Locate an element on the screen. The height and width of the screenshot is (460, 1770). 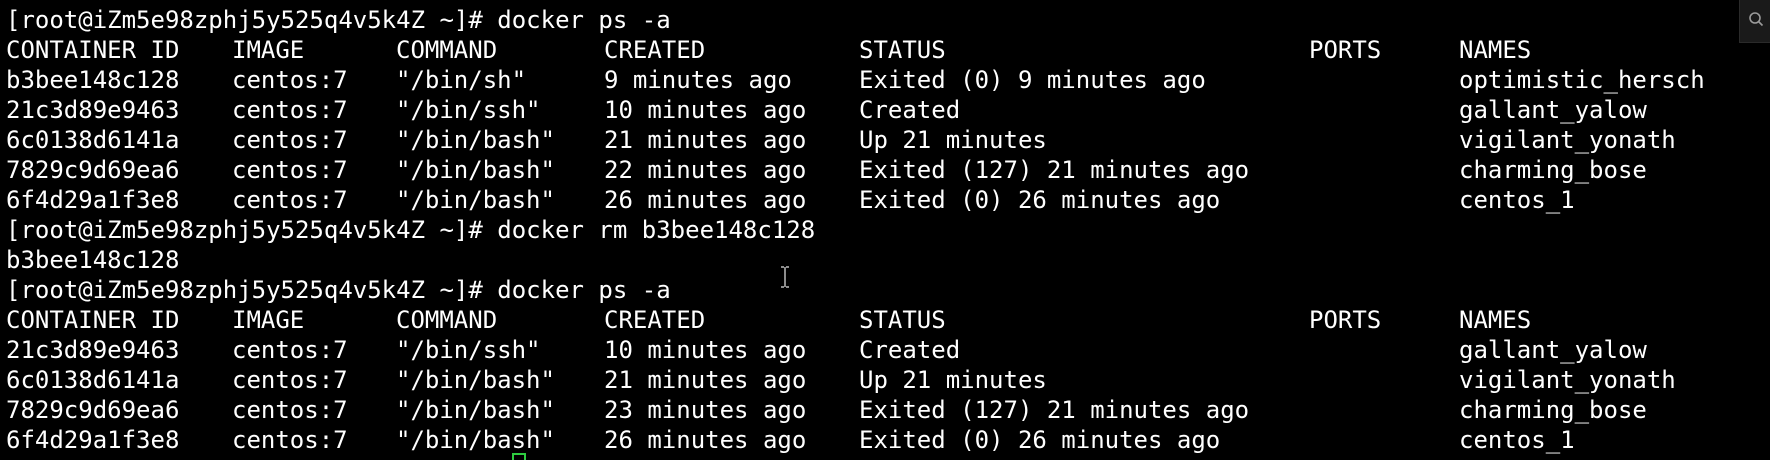
created-time: 22 minutes ago is located at coordinates (705, 170).